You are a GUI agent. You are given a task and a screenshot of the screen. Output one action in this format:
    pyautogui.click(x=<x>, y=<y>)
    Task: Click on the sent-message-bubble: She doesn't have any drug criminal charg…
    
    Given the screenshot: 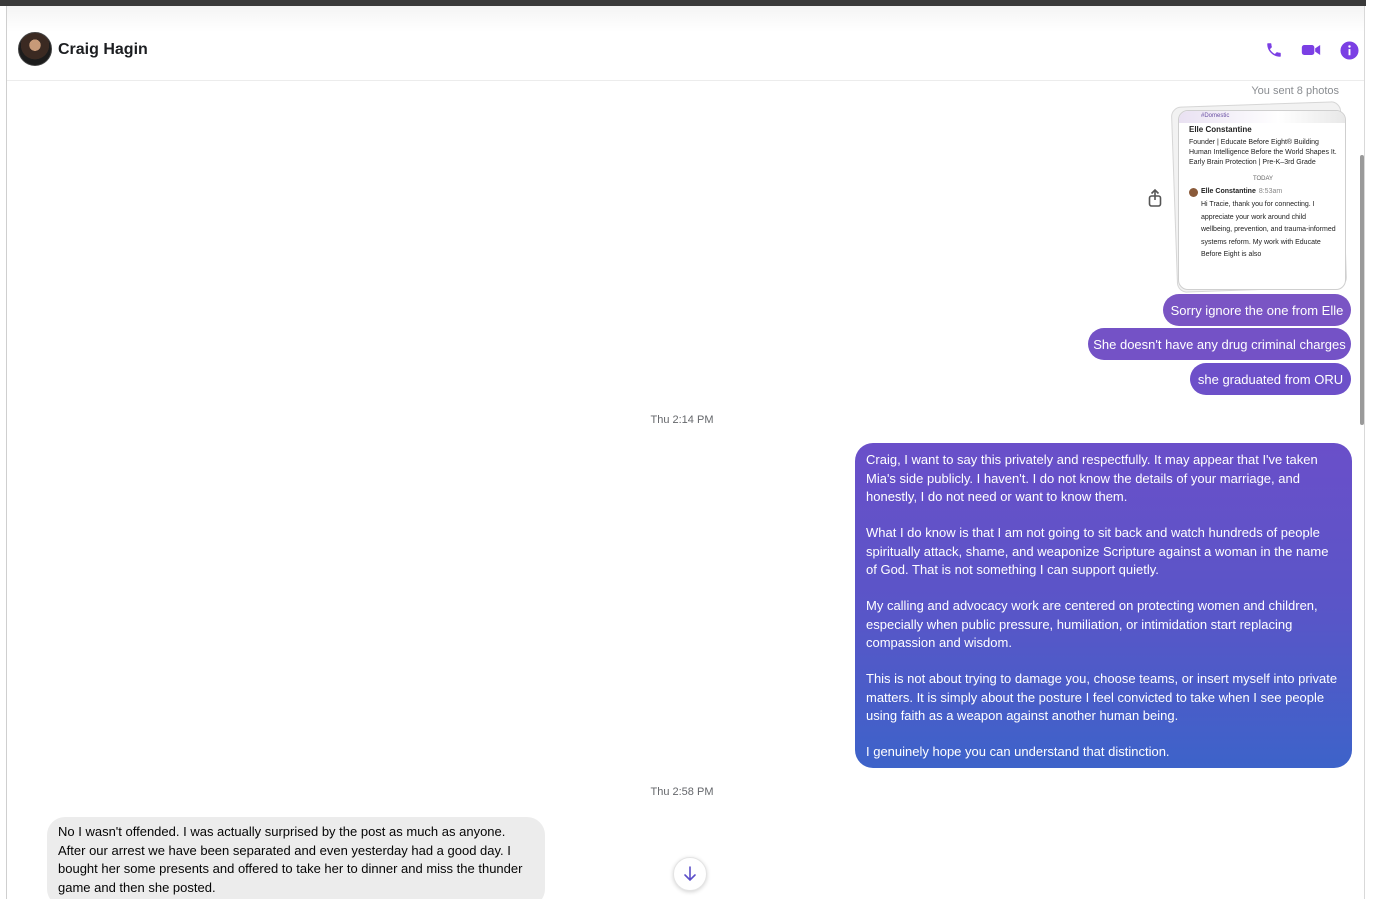 What is the action you would take?
    pyautogui.click(x=1219, y=344)
    